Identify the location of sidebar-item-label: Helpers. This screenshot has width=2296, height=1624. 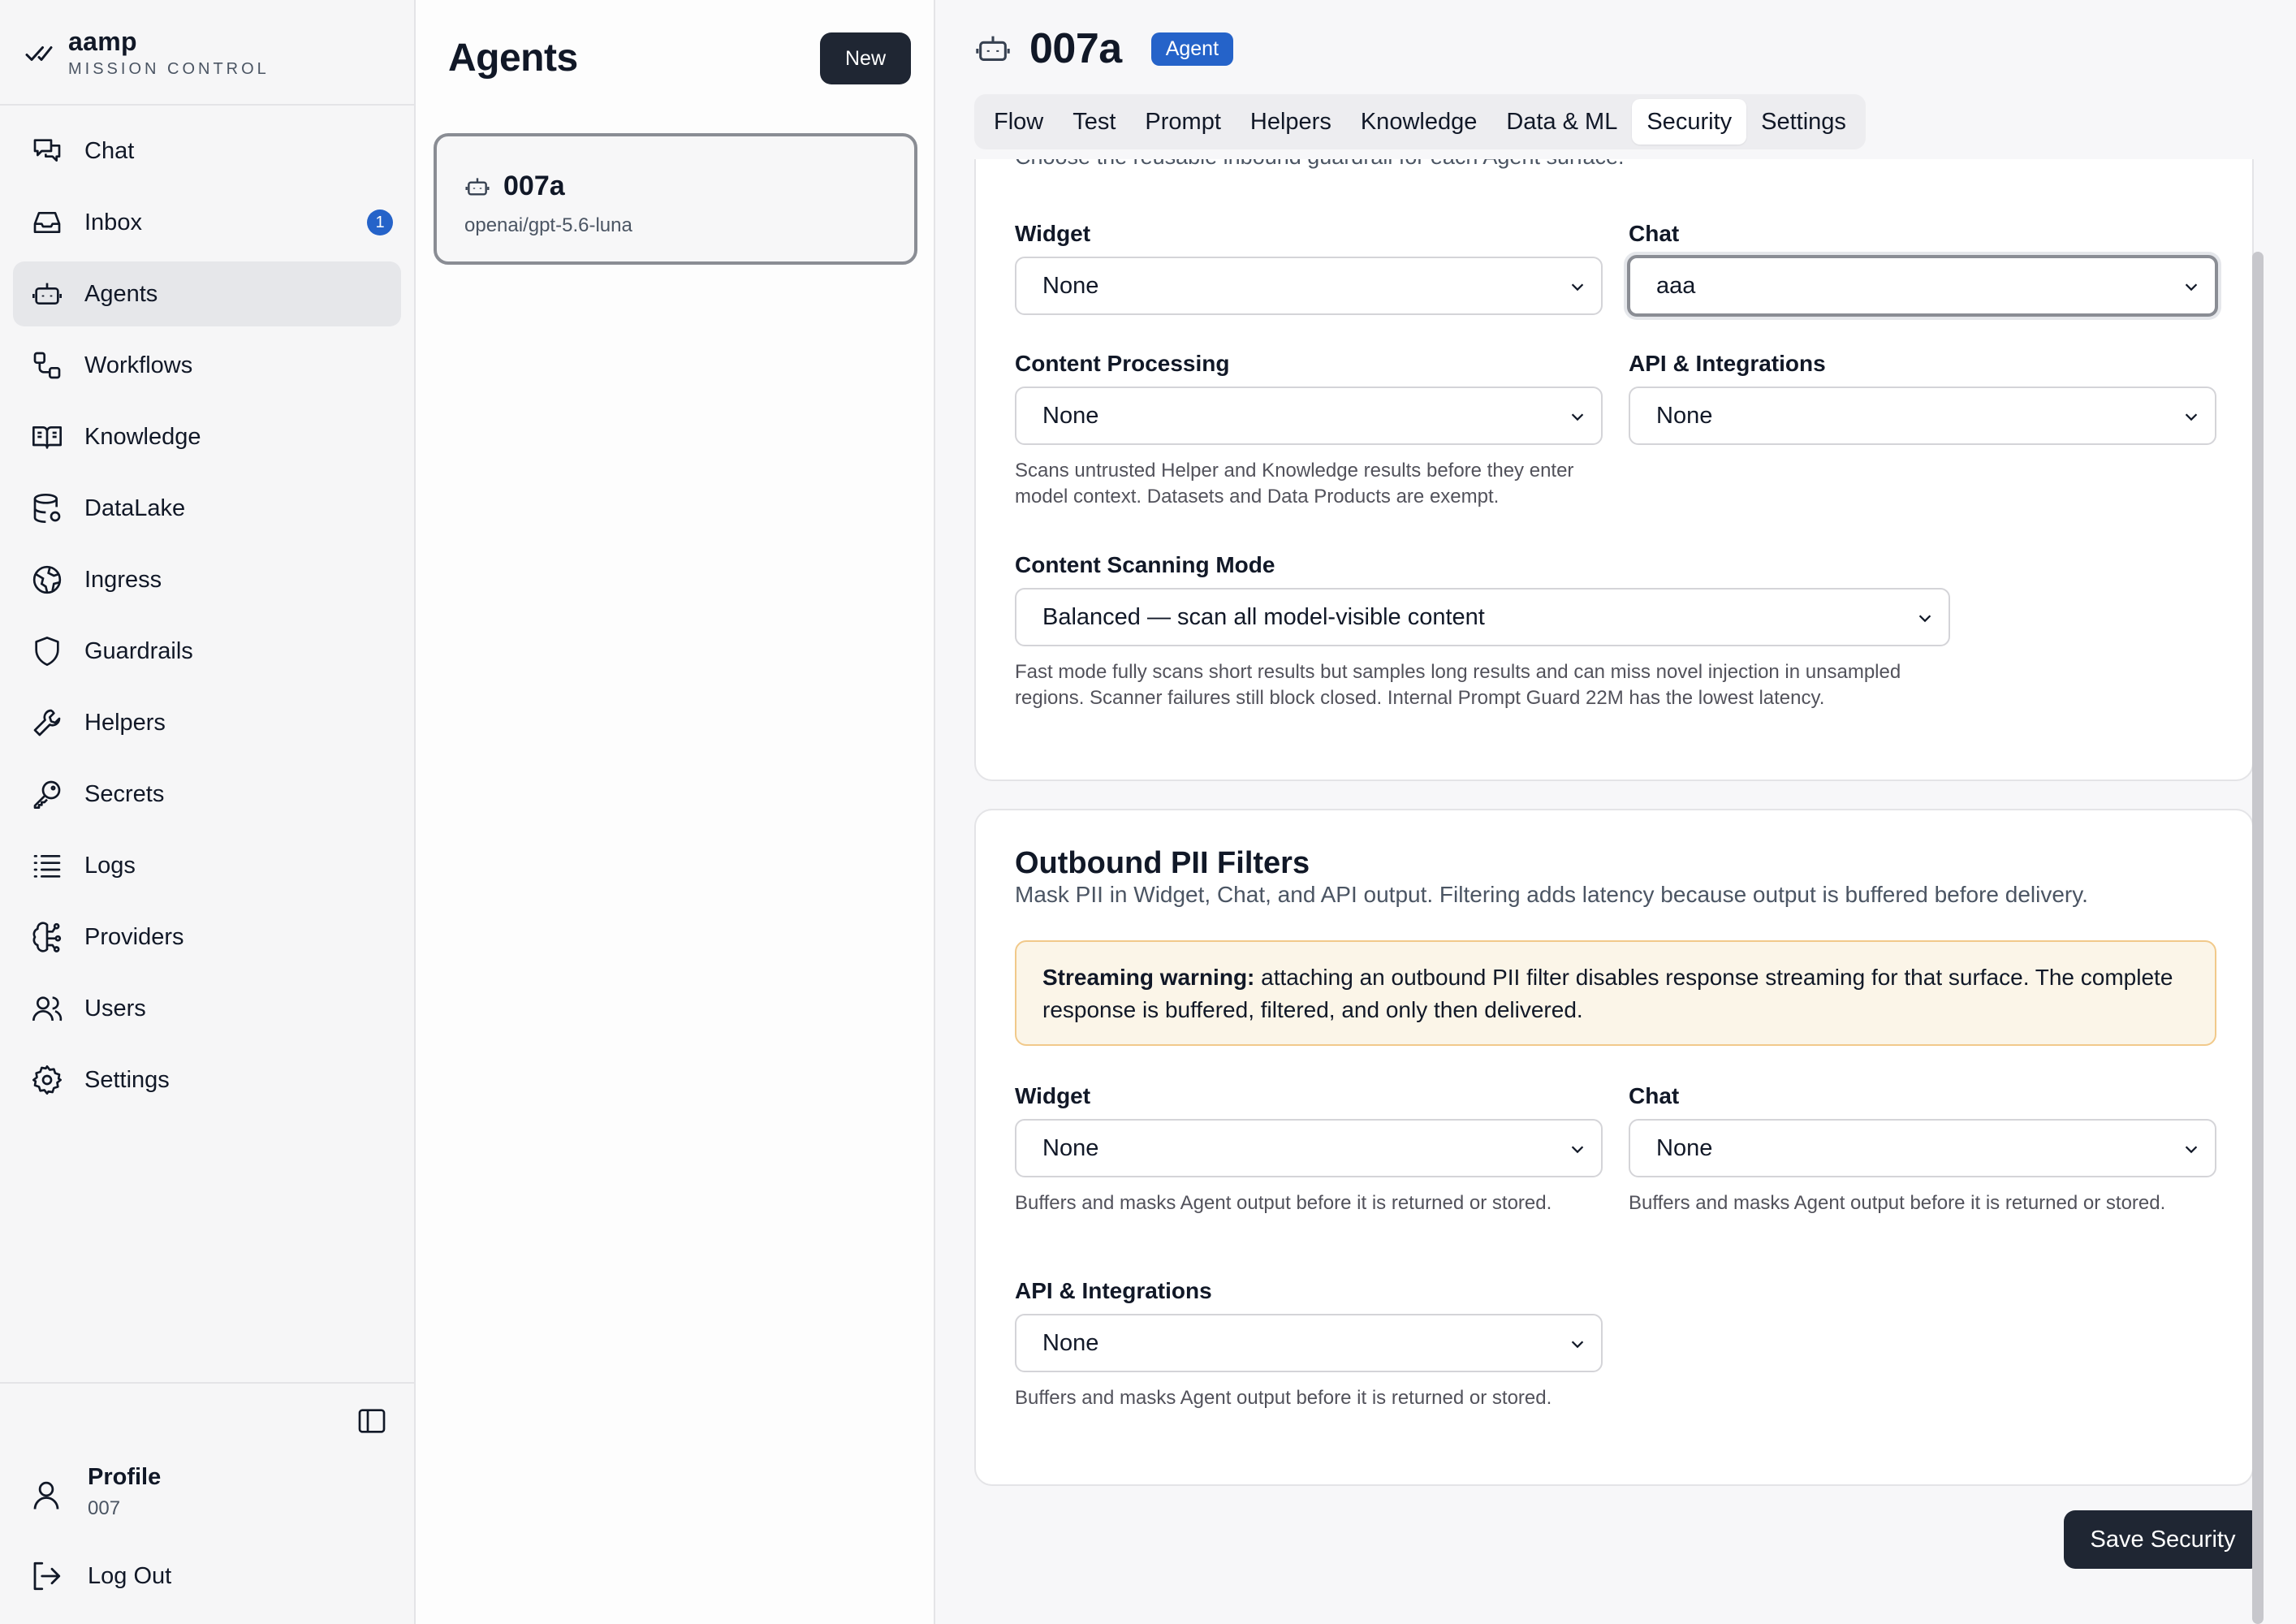
(125, 723).